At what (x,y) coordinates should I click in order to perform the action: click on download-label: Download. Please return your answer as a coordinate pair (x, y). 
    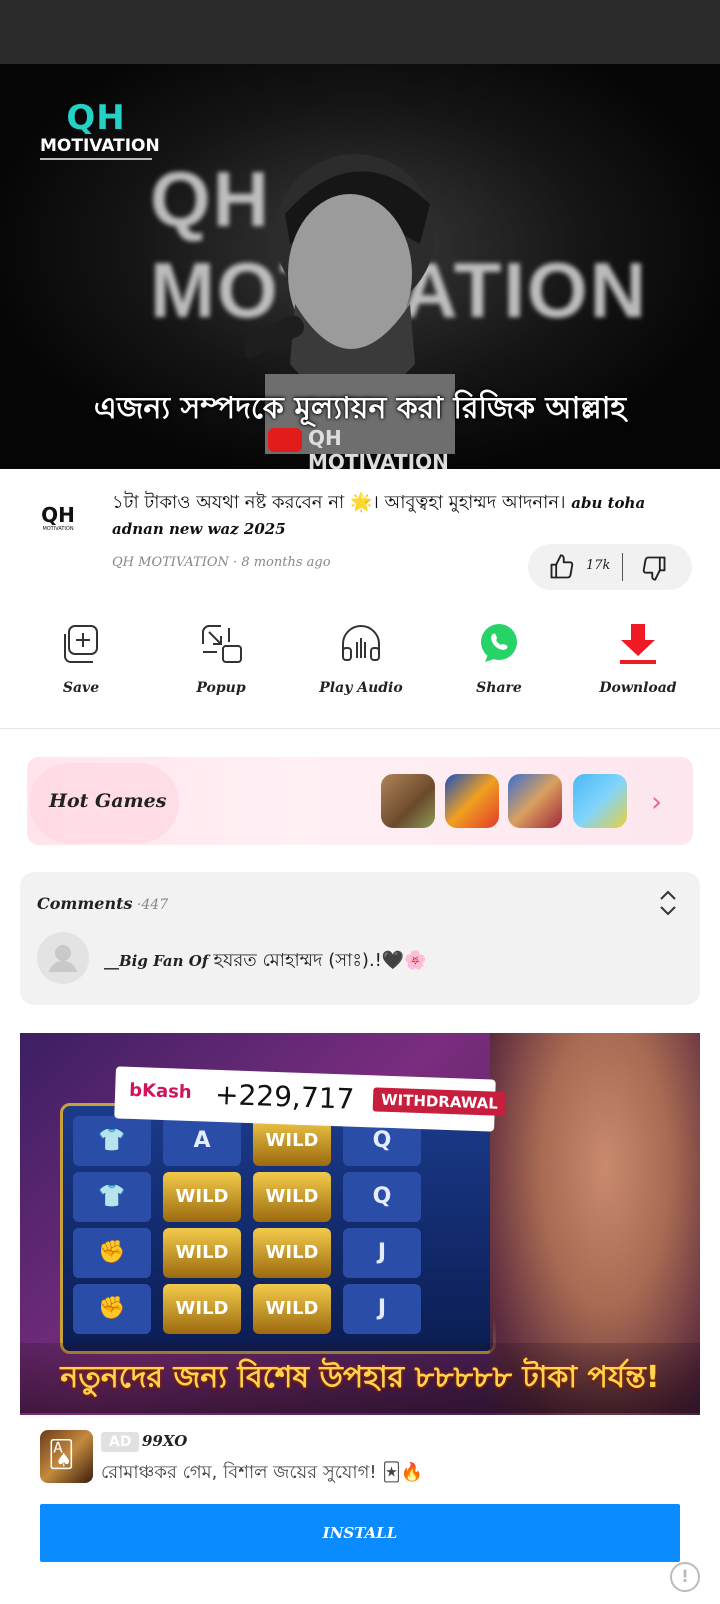
    Looking at the image, I should click on (638, 688).